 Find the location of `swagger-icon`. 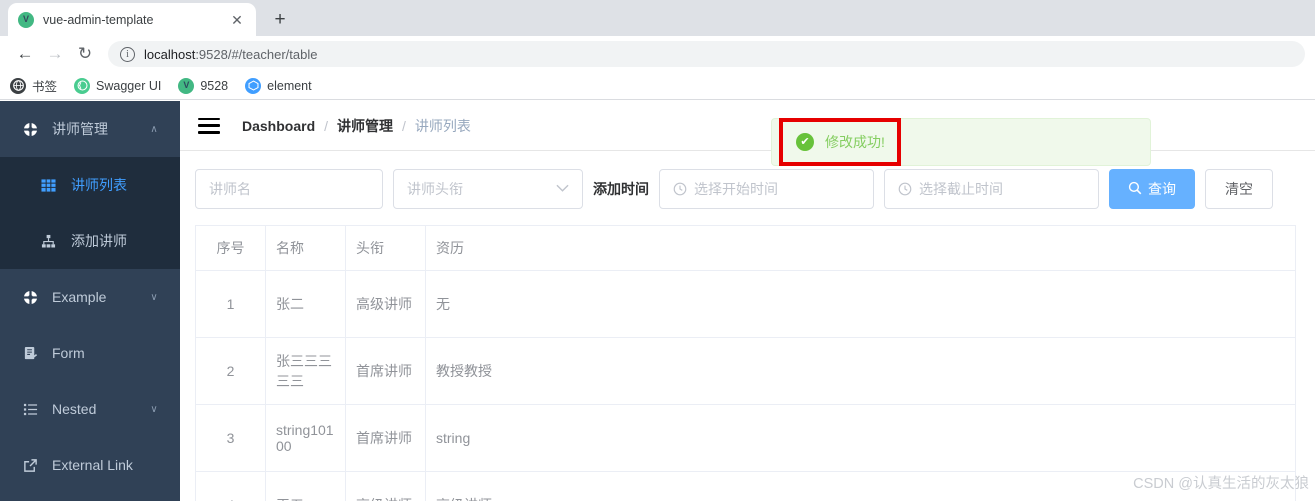

swagger-icon is located at coordinates (82, 85).